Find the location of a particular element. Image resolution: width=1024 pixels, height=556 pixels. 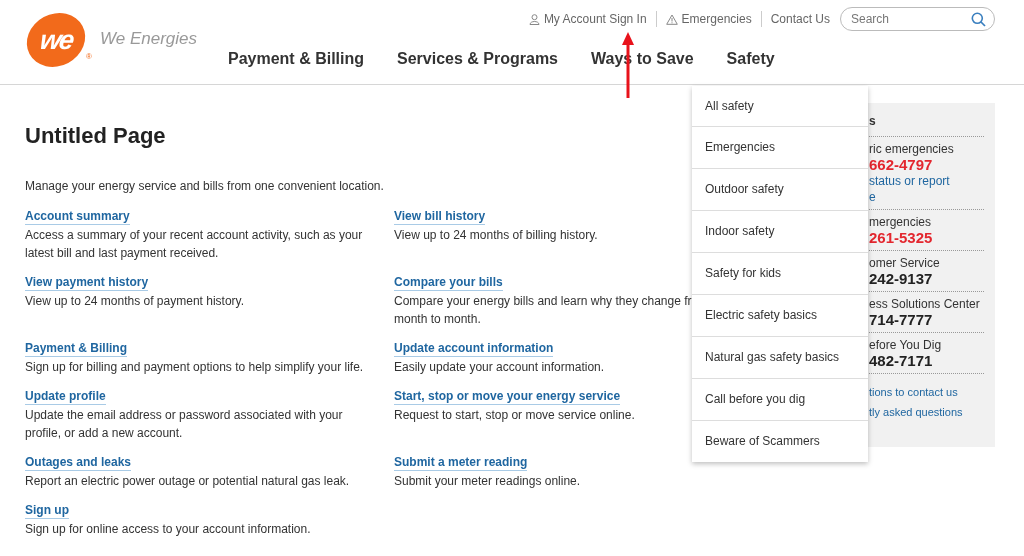

utility-link: My Account Sign In is located at coordinates (587, 19).